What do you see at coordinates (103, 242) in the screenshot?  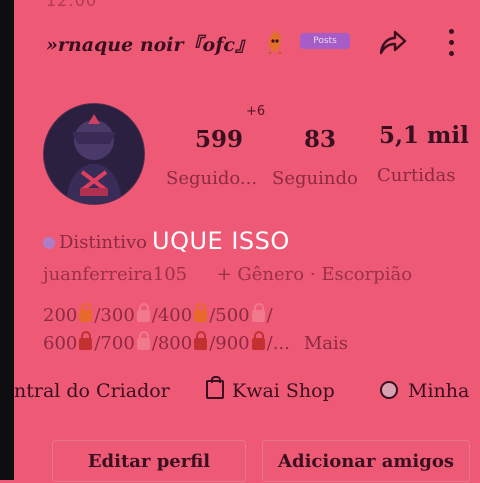 I see `distintivo-label: Distintivo` at bounding box center [103, 242].